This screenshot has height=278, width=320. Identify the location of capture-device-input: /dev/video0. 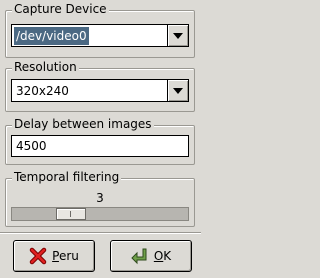
(89, 35).